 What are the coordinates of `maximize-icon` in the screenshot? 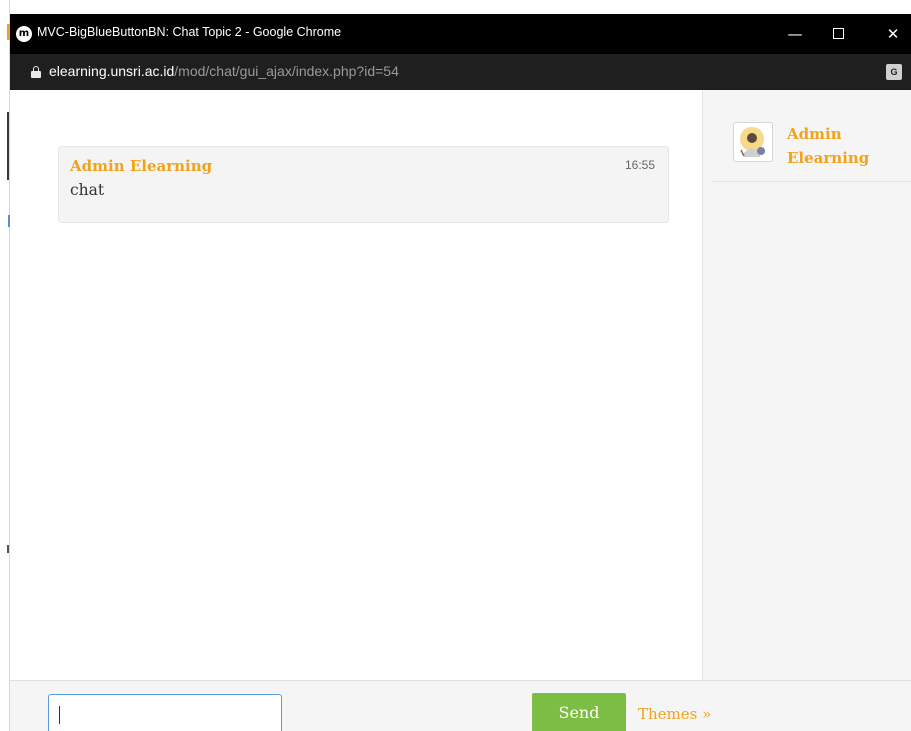 It's located at (838, 33).